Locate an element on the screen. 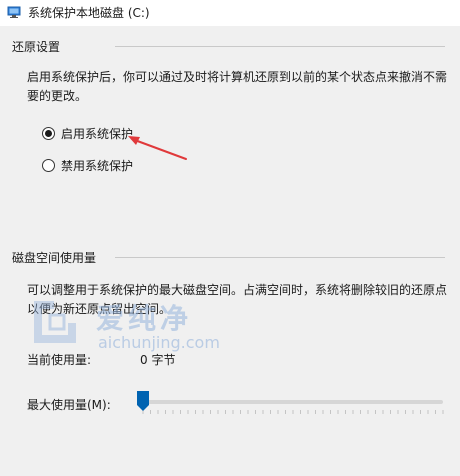 This screenshot has height=476, width=460. disable-protection-label: 禁用系统保护 is located at coordinates (97, 165).